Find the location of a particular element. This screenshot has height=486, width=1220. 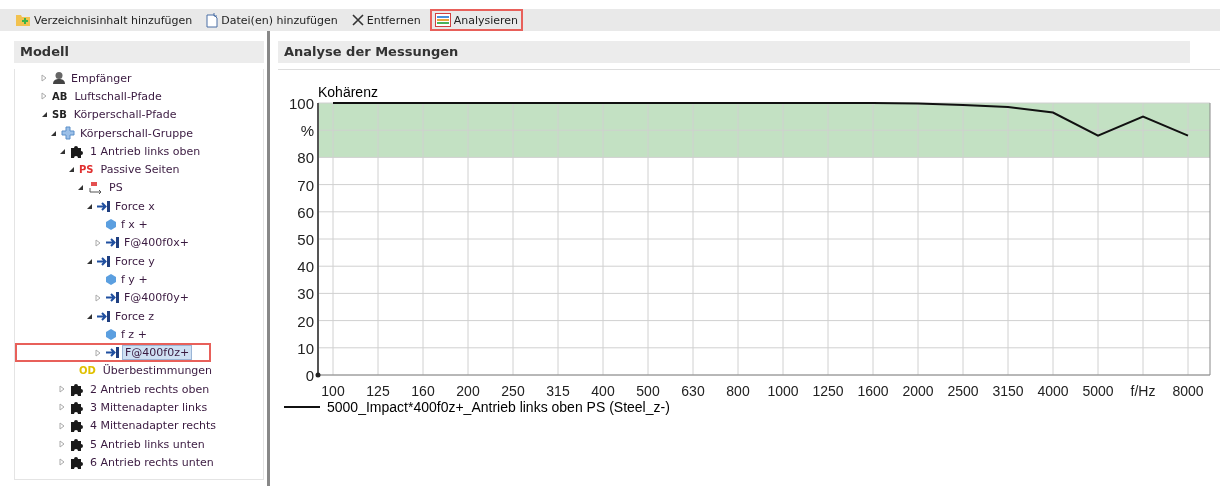

cross-icon is located at coordinates (68, 133).